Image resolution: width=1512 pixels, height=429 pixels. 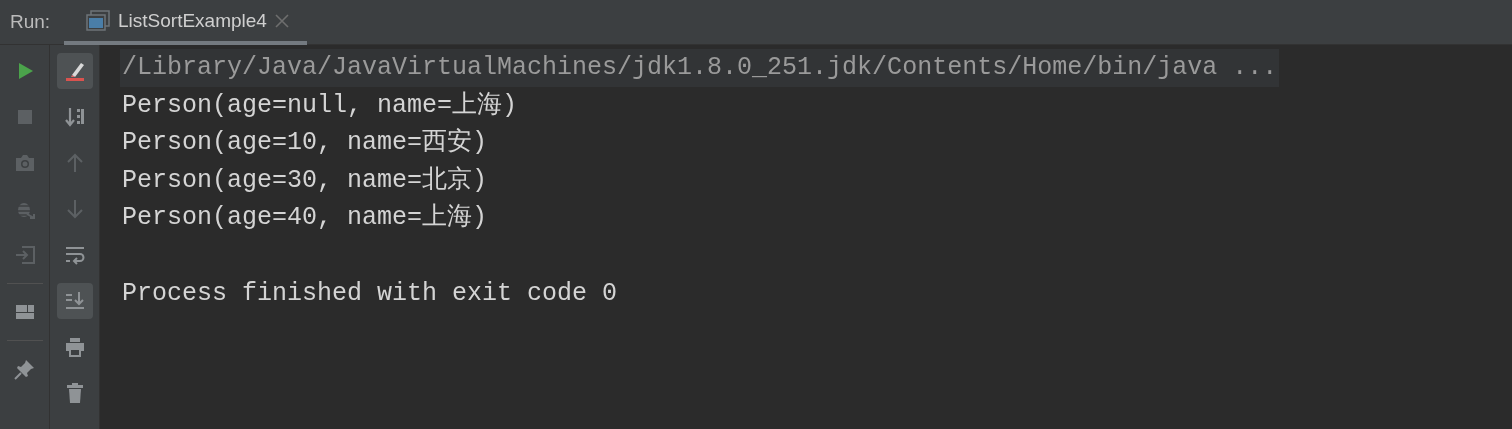 What do you see at coordinates (320, 105) in the screenshot?
I see `output-line: Person(age=null, name=上海)` at bounding box center [320, 105].